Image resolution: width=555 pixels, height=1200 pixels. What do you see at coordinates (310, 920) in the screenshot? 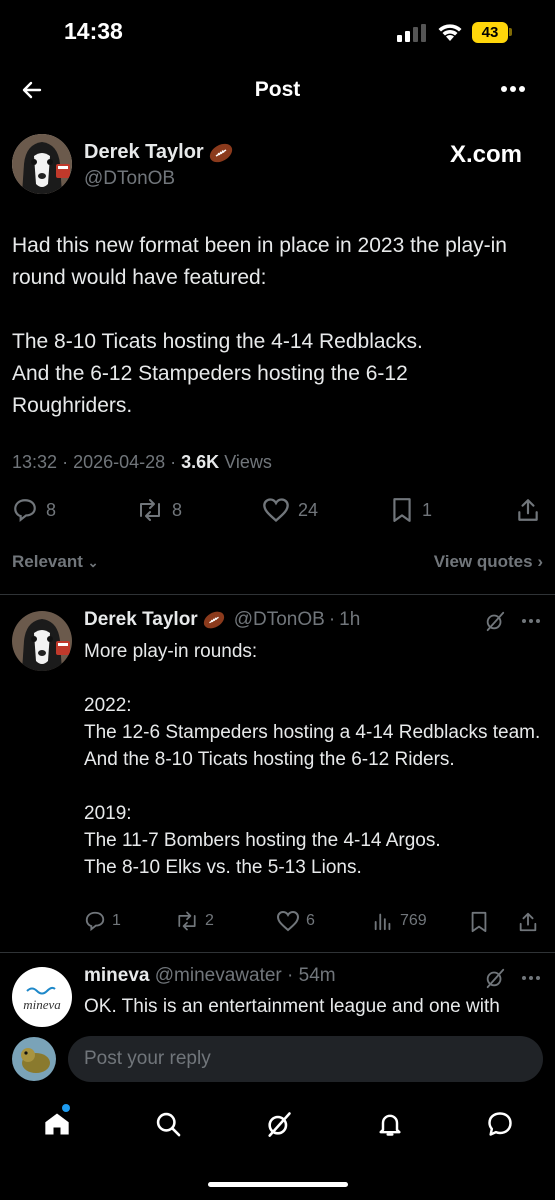
I see `reply-like-count: 6` at bounding box center [310, 920].